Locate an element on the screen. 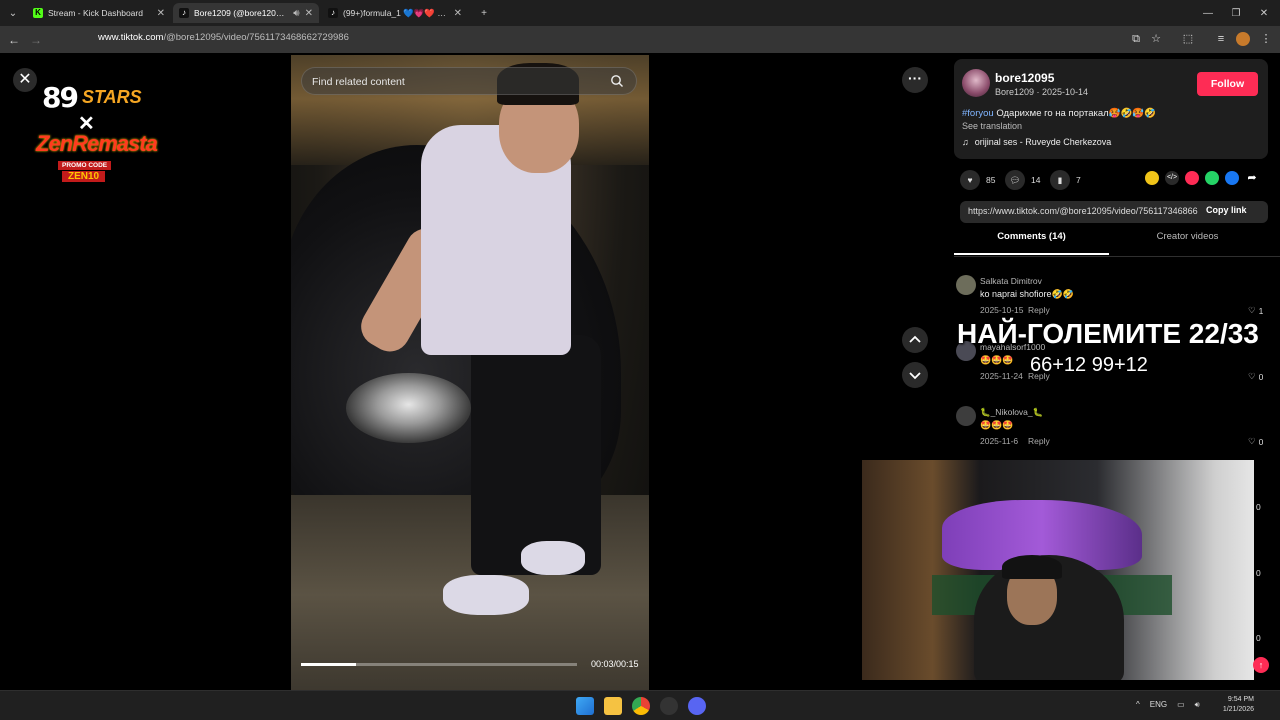  minimize-button: — is located at coordinates (1208, 13).